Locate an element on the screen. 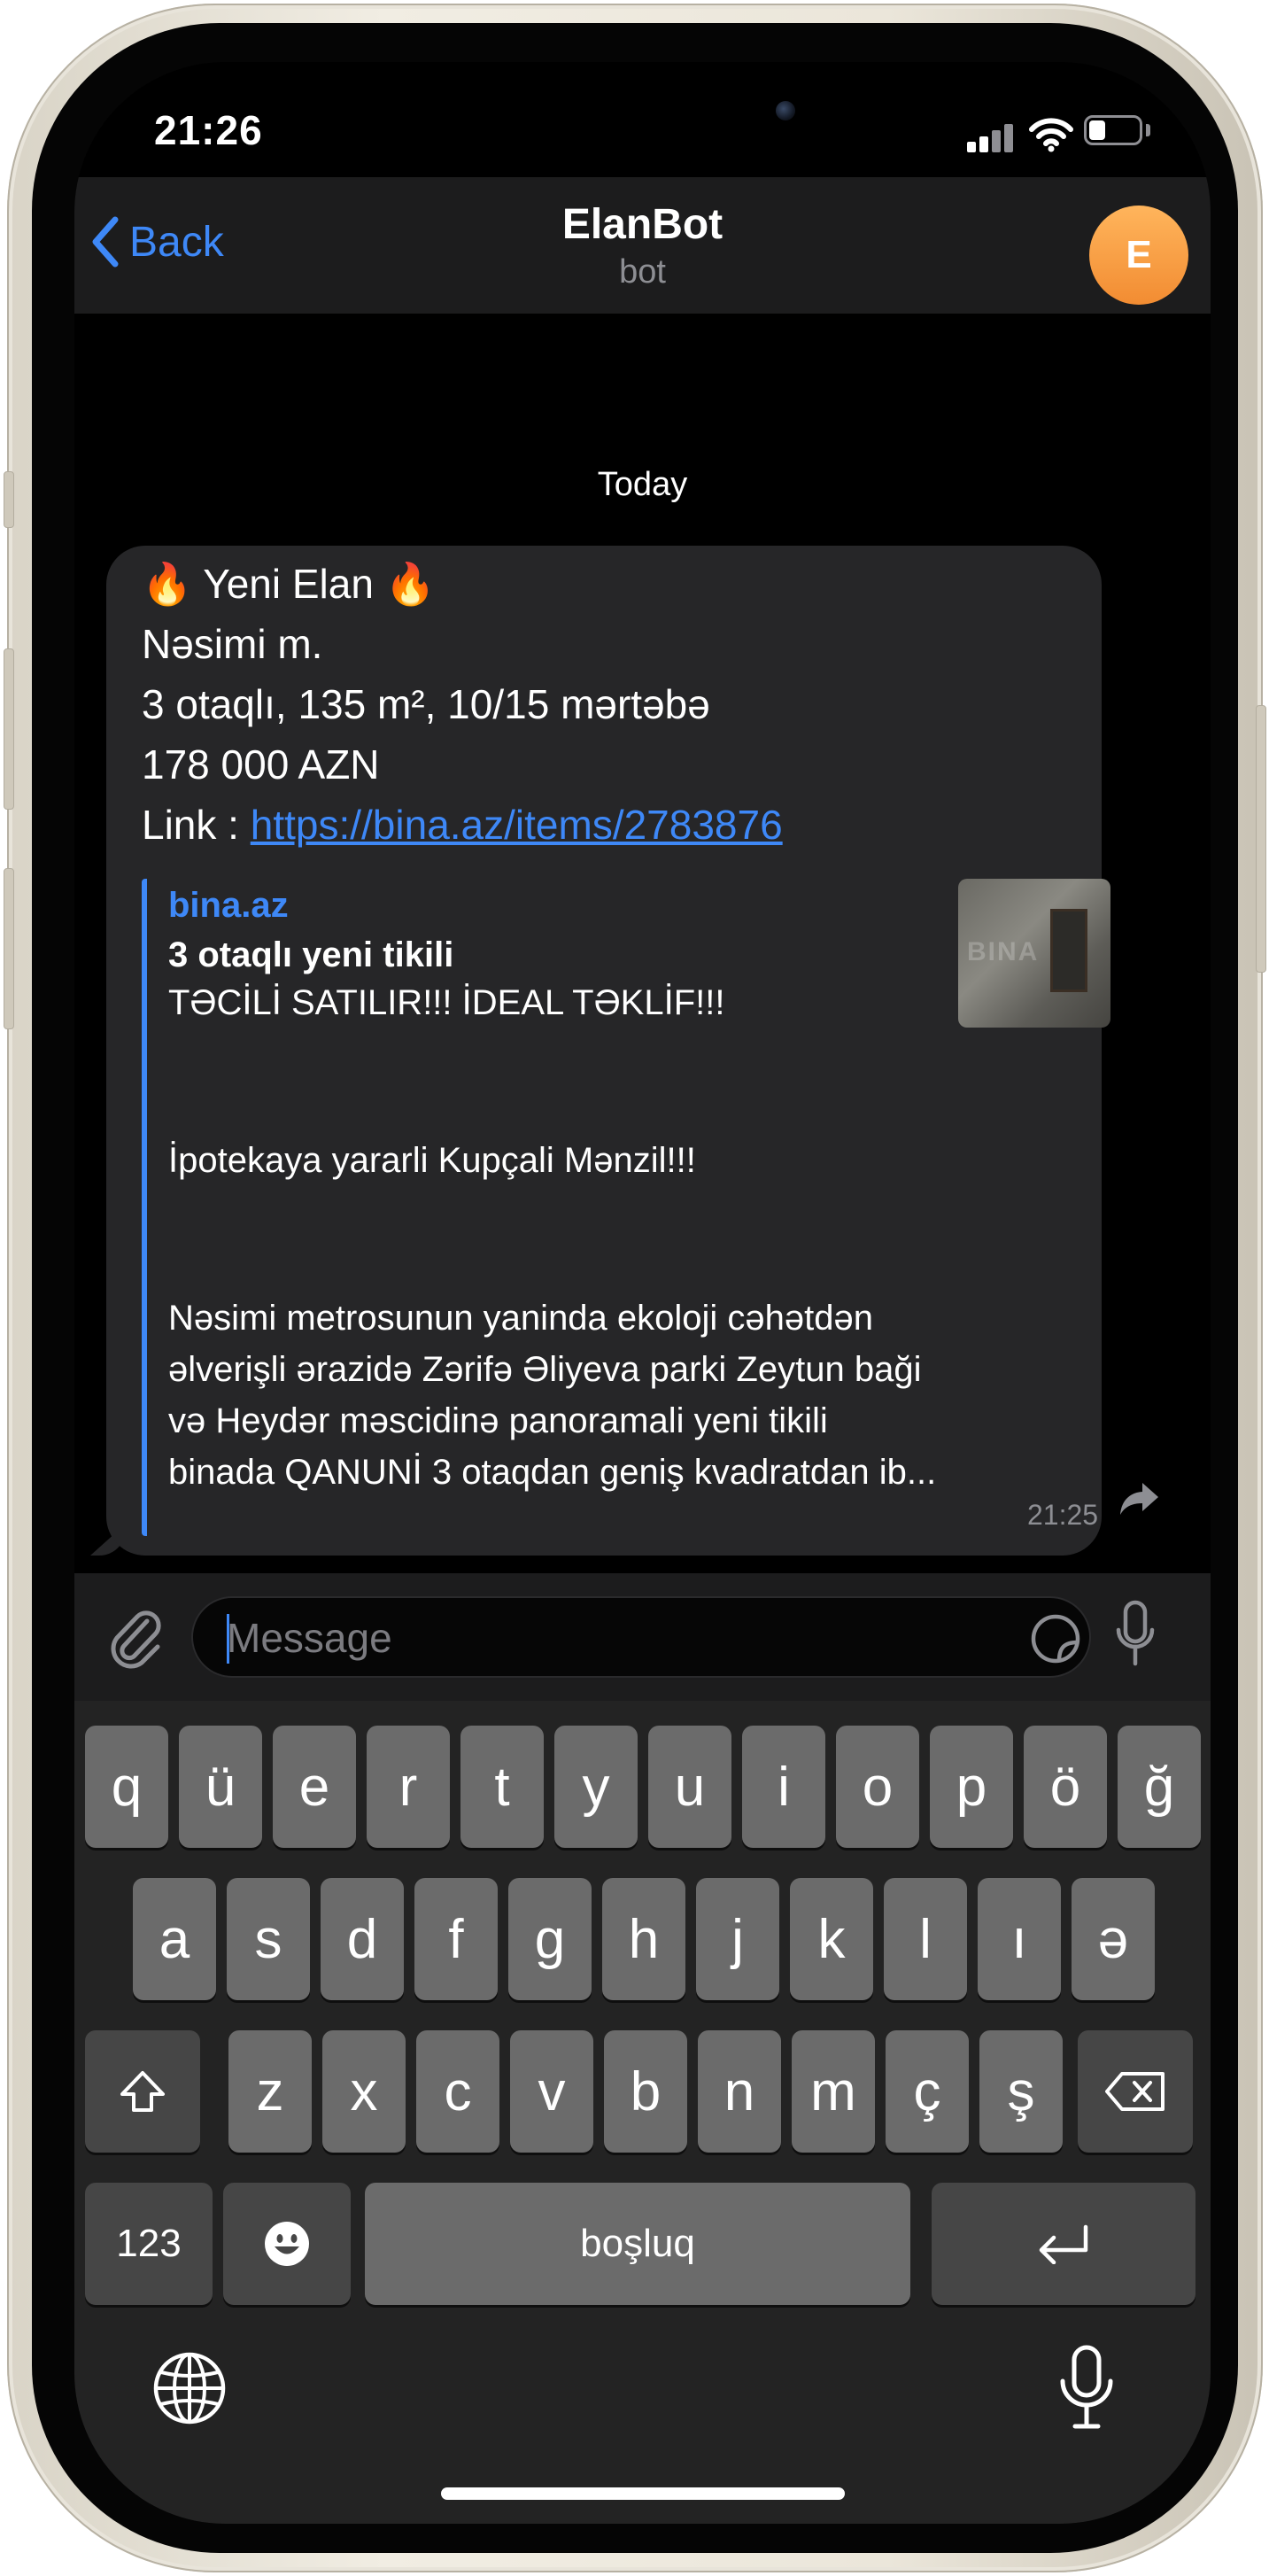  microphone-icon is located at coordinates (1135, 1634).